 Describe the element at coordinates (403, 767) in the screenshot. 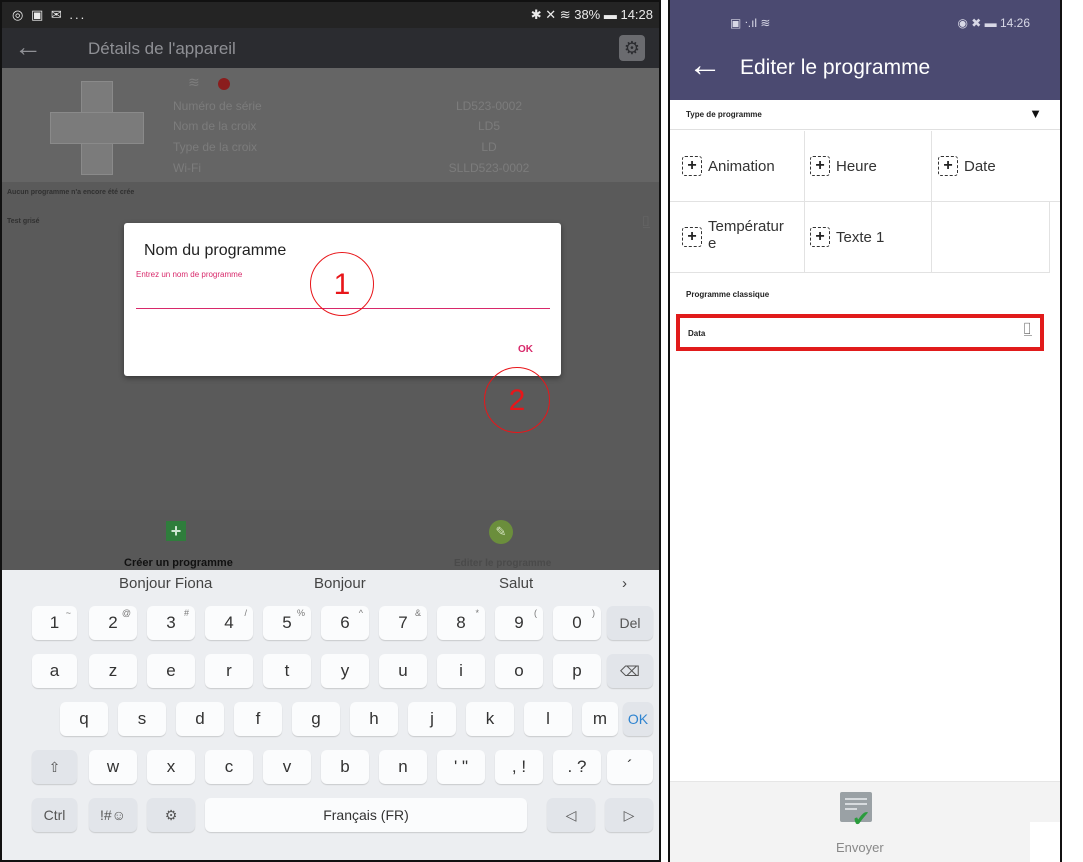

I see `key-n: n` at that location.